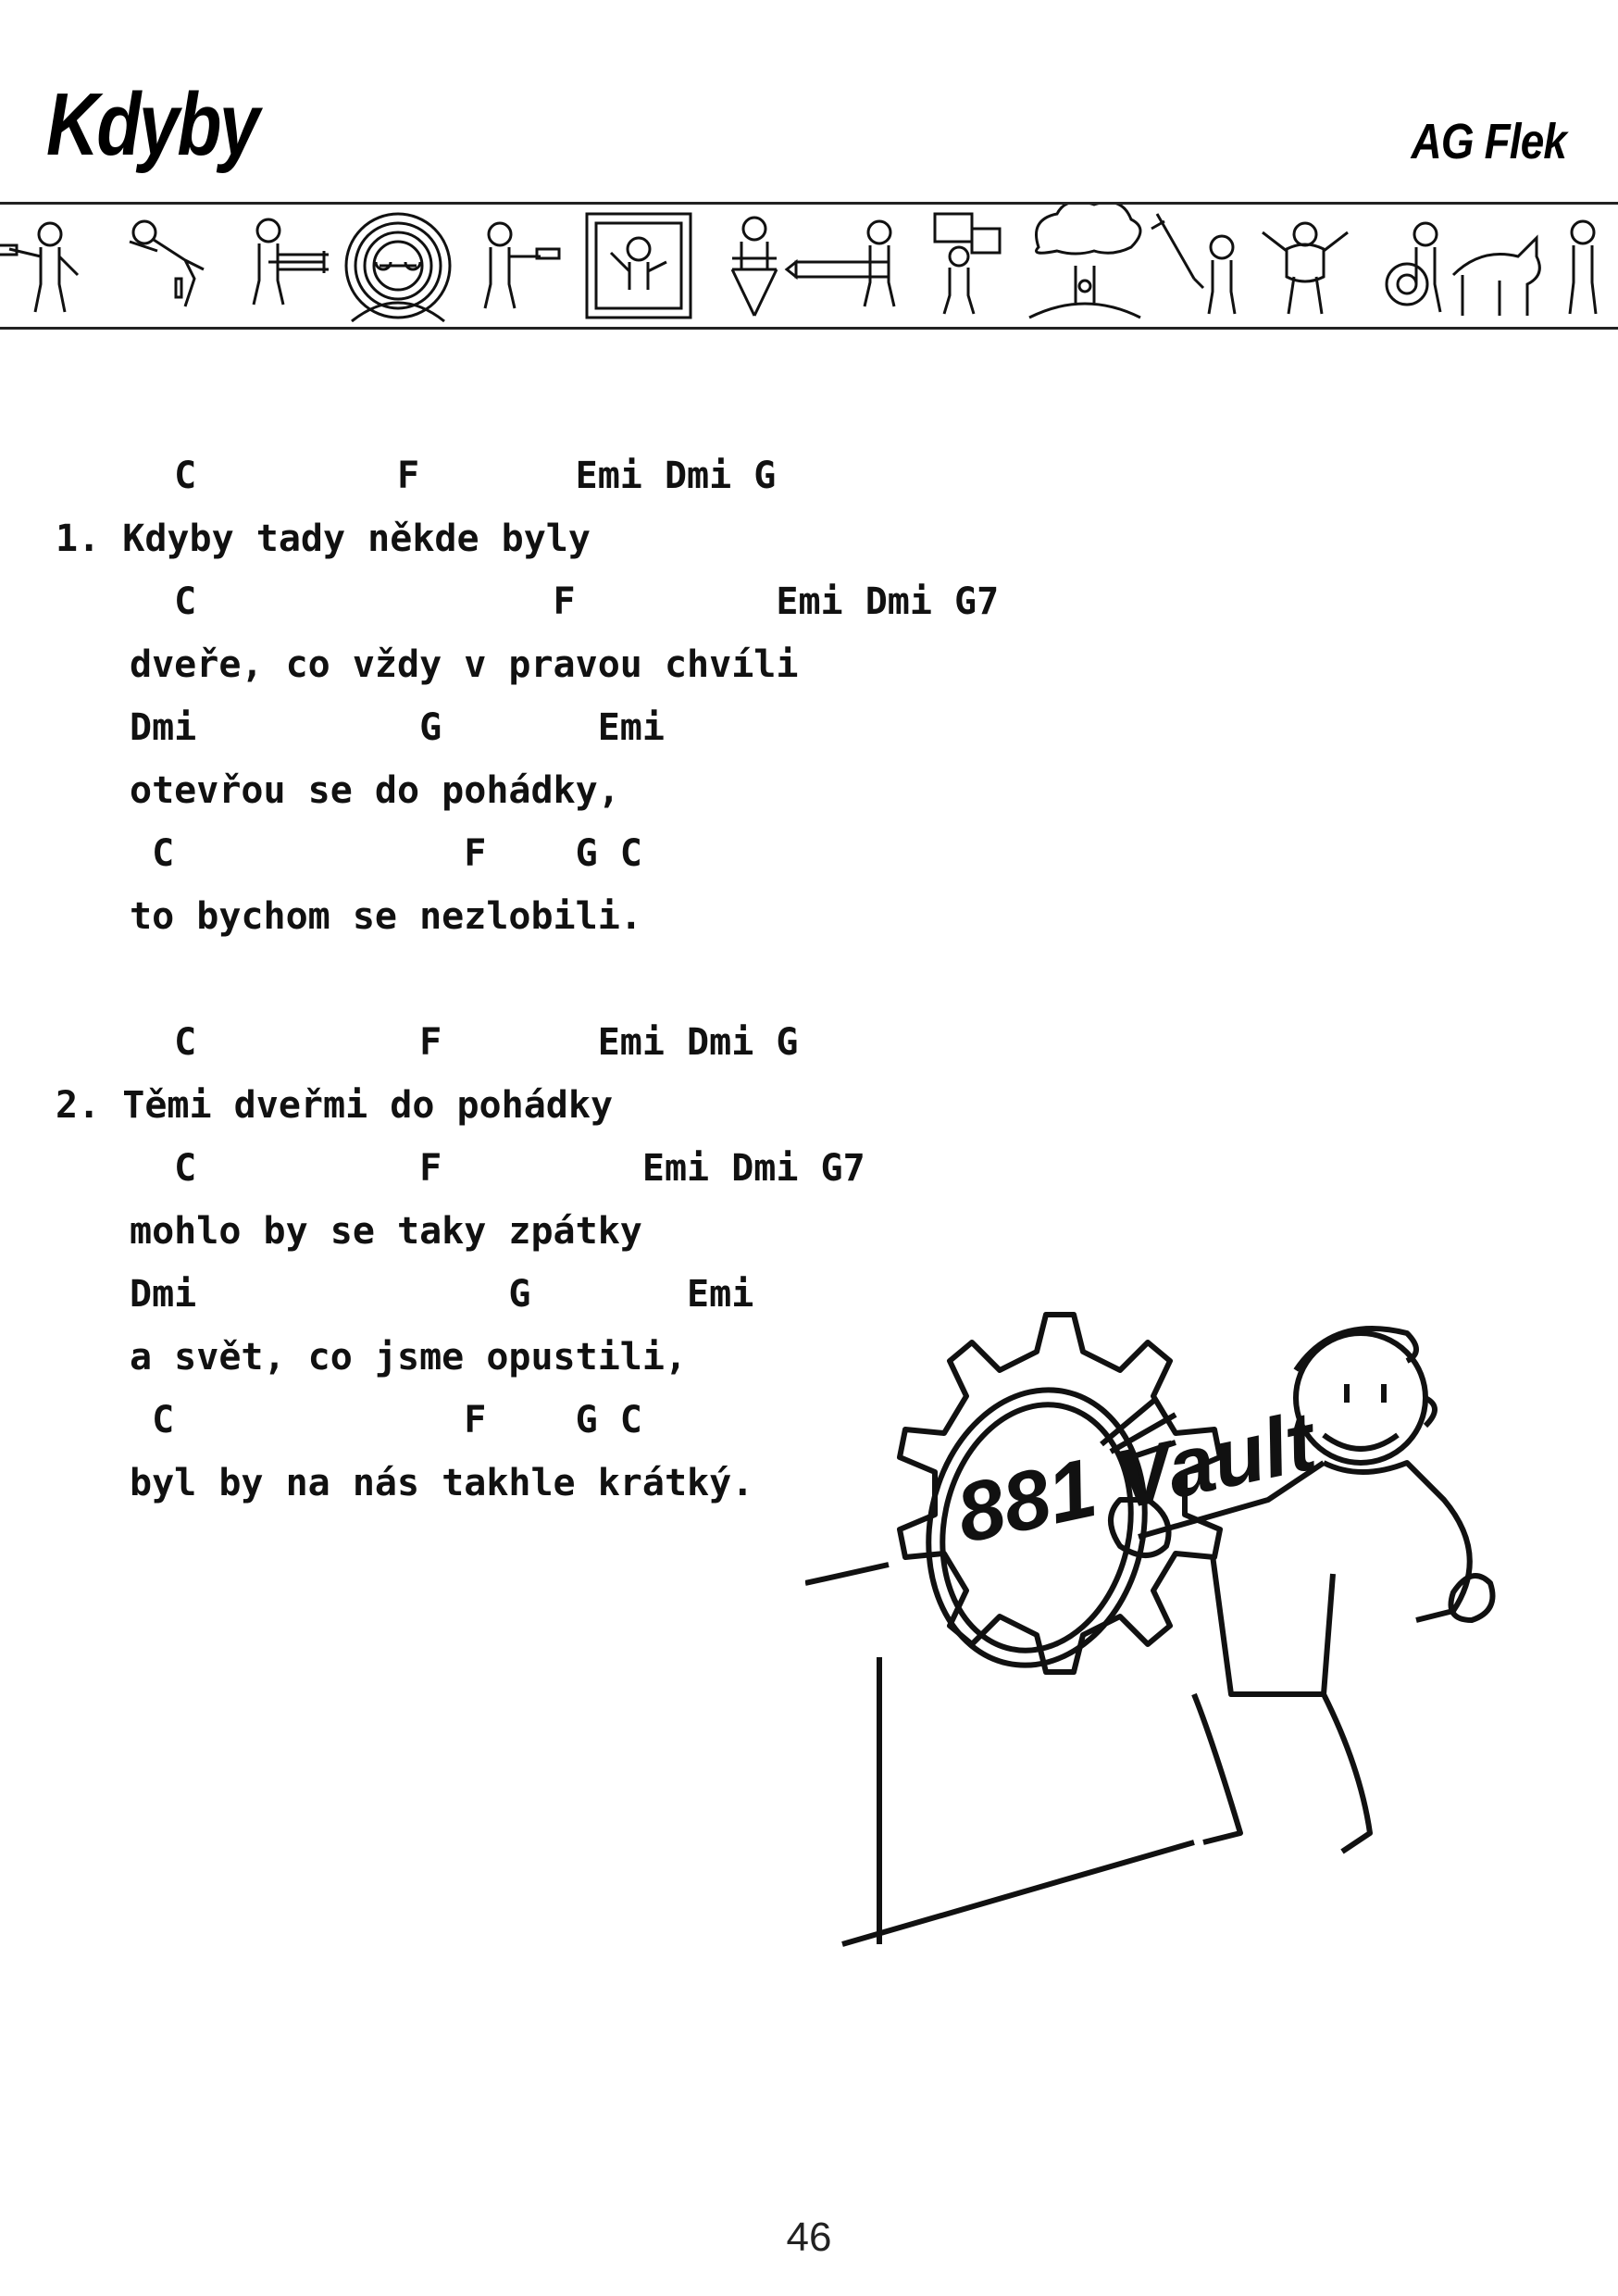 This screenshot has width=1618, height=2296. What do you see at coordinates (1150, 1629) in the screenshot?
I see `vault-boy-graphic: 881 Vault` at bounding box center [1150, 1629].